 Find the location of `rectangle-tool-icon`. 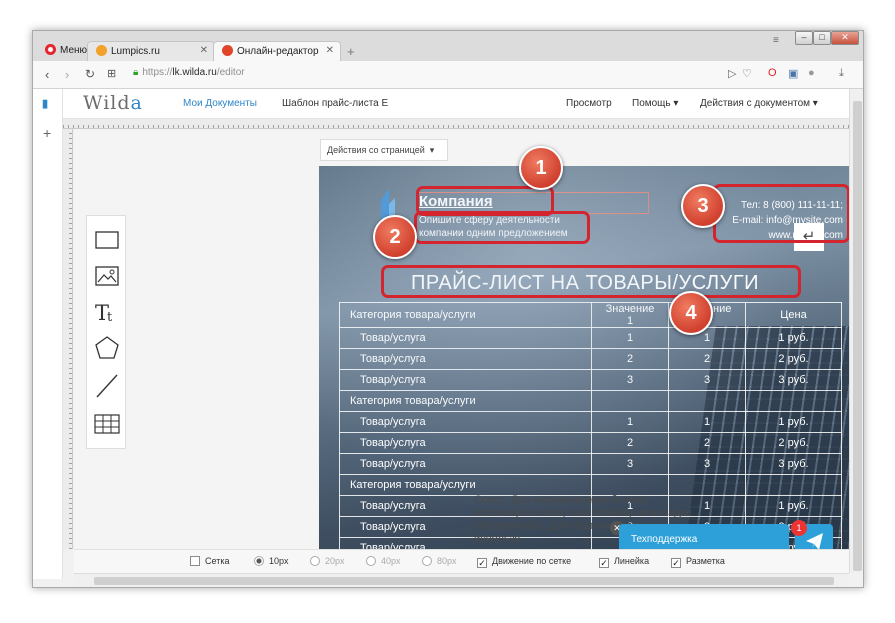

rectangle-tool-icon is located at coordinates (107, 240).